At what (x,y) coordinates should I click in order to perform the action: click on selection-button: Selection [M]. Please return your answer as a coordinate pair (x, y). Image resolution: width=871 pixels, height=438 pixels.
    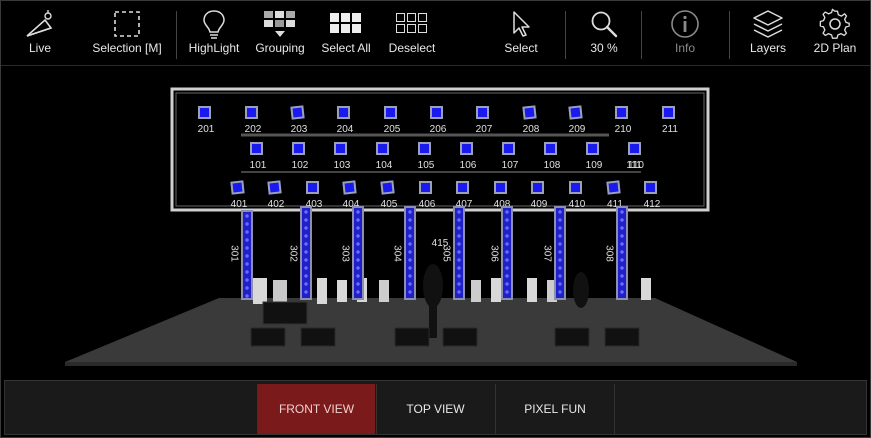
    Looking at the image, I should click on (127, 33).